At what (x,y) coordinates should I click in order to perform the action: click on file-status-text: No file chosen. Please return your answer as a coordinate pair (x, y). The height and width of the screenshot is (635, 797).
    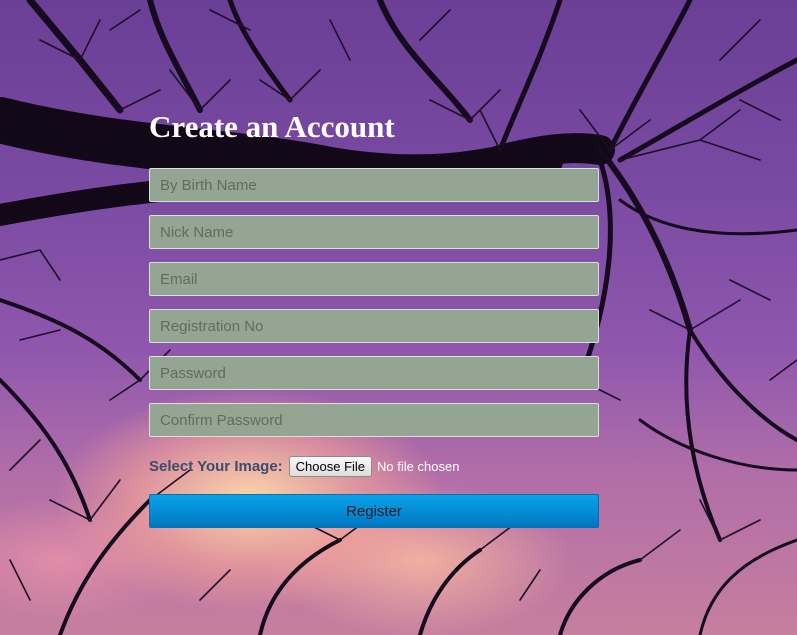
    Looking at the image, I should click on (418, 466).